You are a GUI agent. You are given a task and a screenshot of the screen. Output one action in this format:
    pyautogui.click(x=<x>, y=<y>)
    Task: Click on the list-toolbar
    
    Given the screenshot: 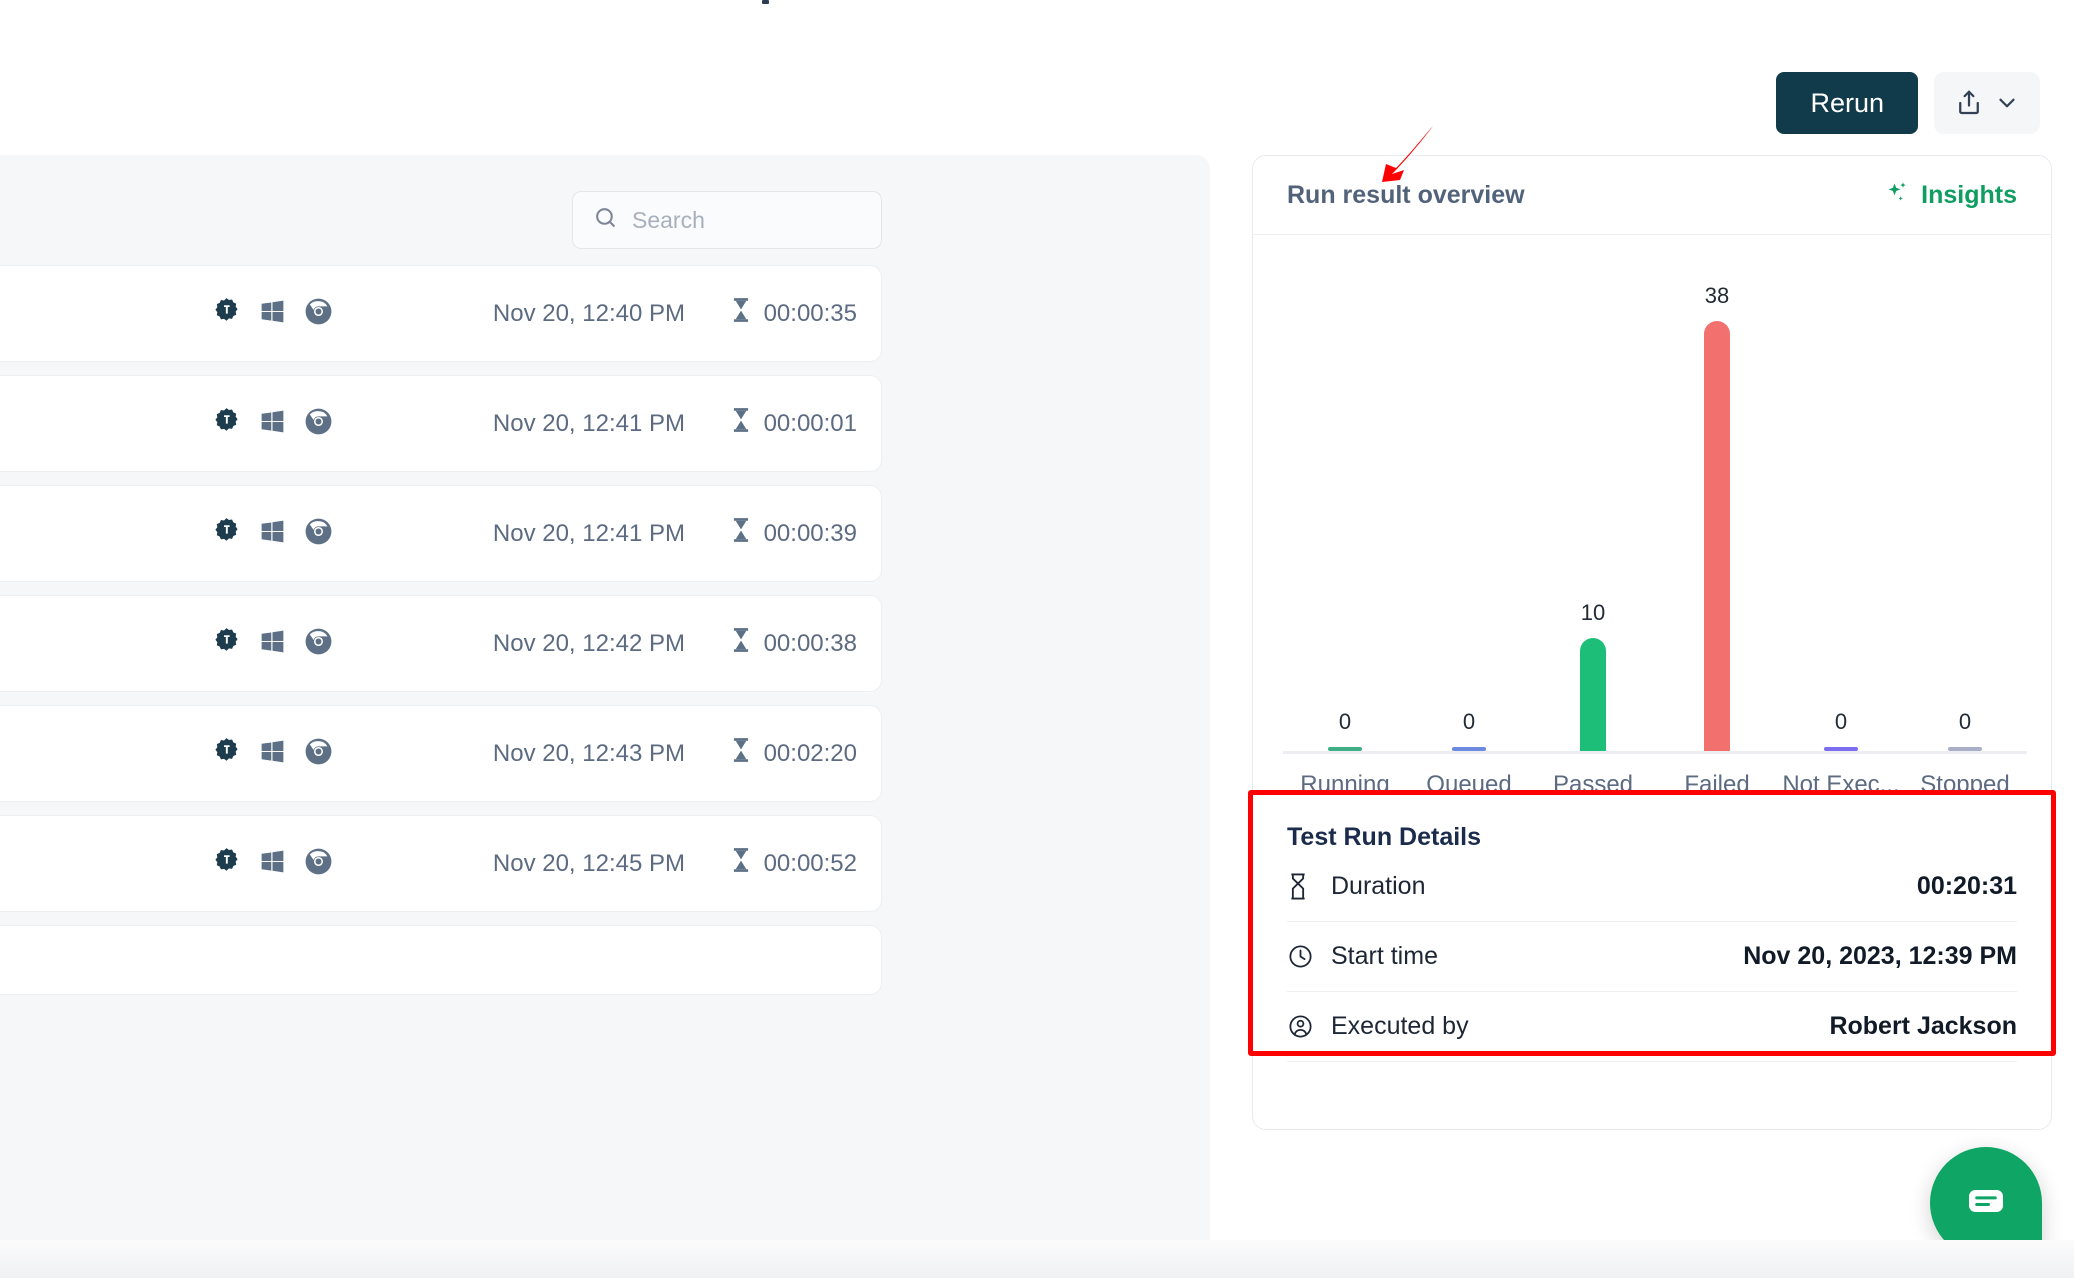 What is the action you would take?
    pyautogui.click(x=605, y=210)
    